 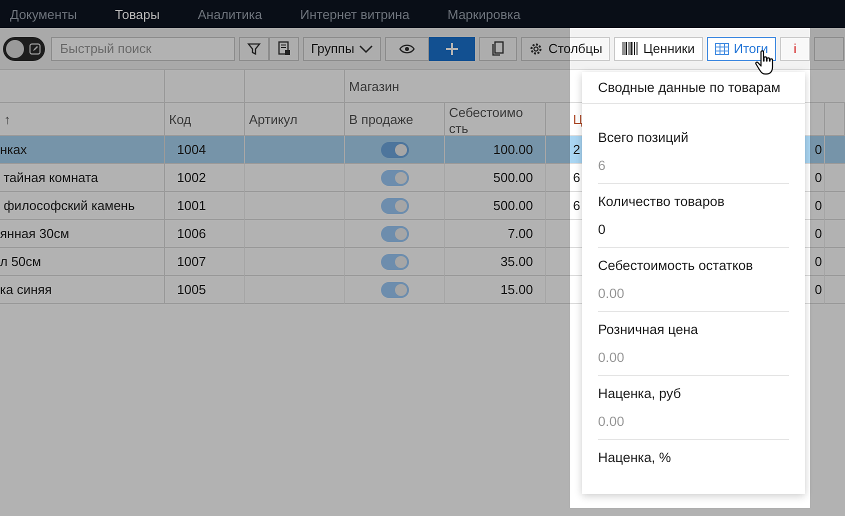 I want to click on table-cell: нках, so click(x=82, y=150).